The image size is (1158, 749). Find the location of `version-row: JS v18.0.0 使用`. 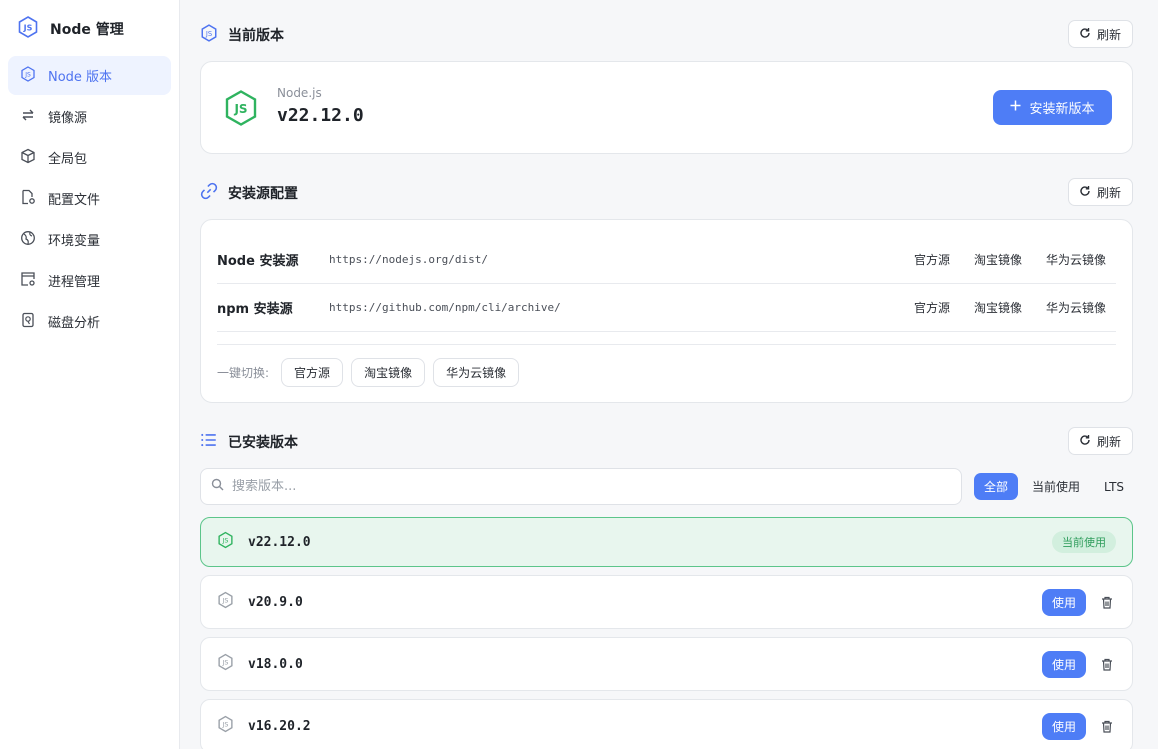

version-row: JS v18.0.0 使用 is located at coordinates (666, 664).